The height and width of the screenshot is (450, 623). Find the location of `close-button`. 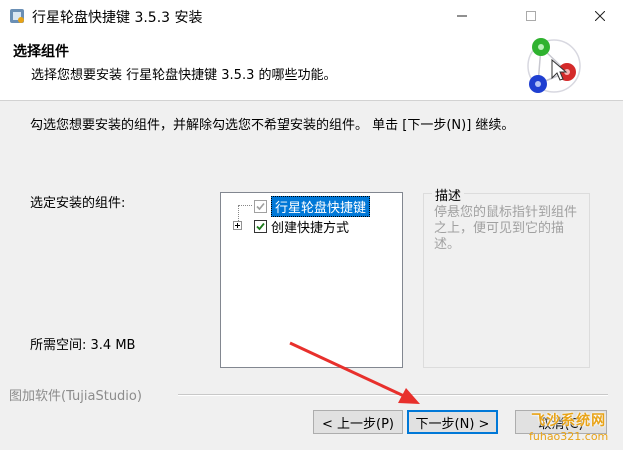

close-button is located at coordinates (600, 16).